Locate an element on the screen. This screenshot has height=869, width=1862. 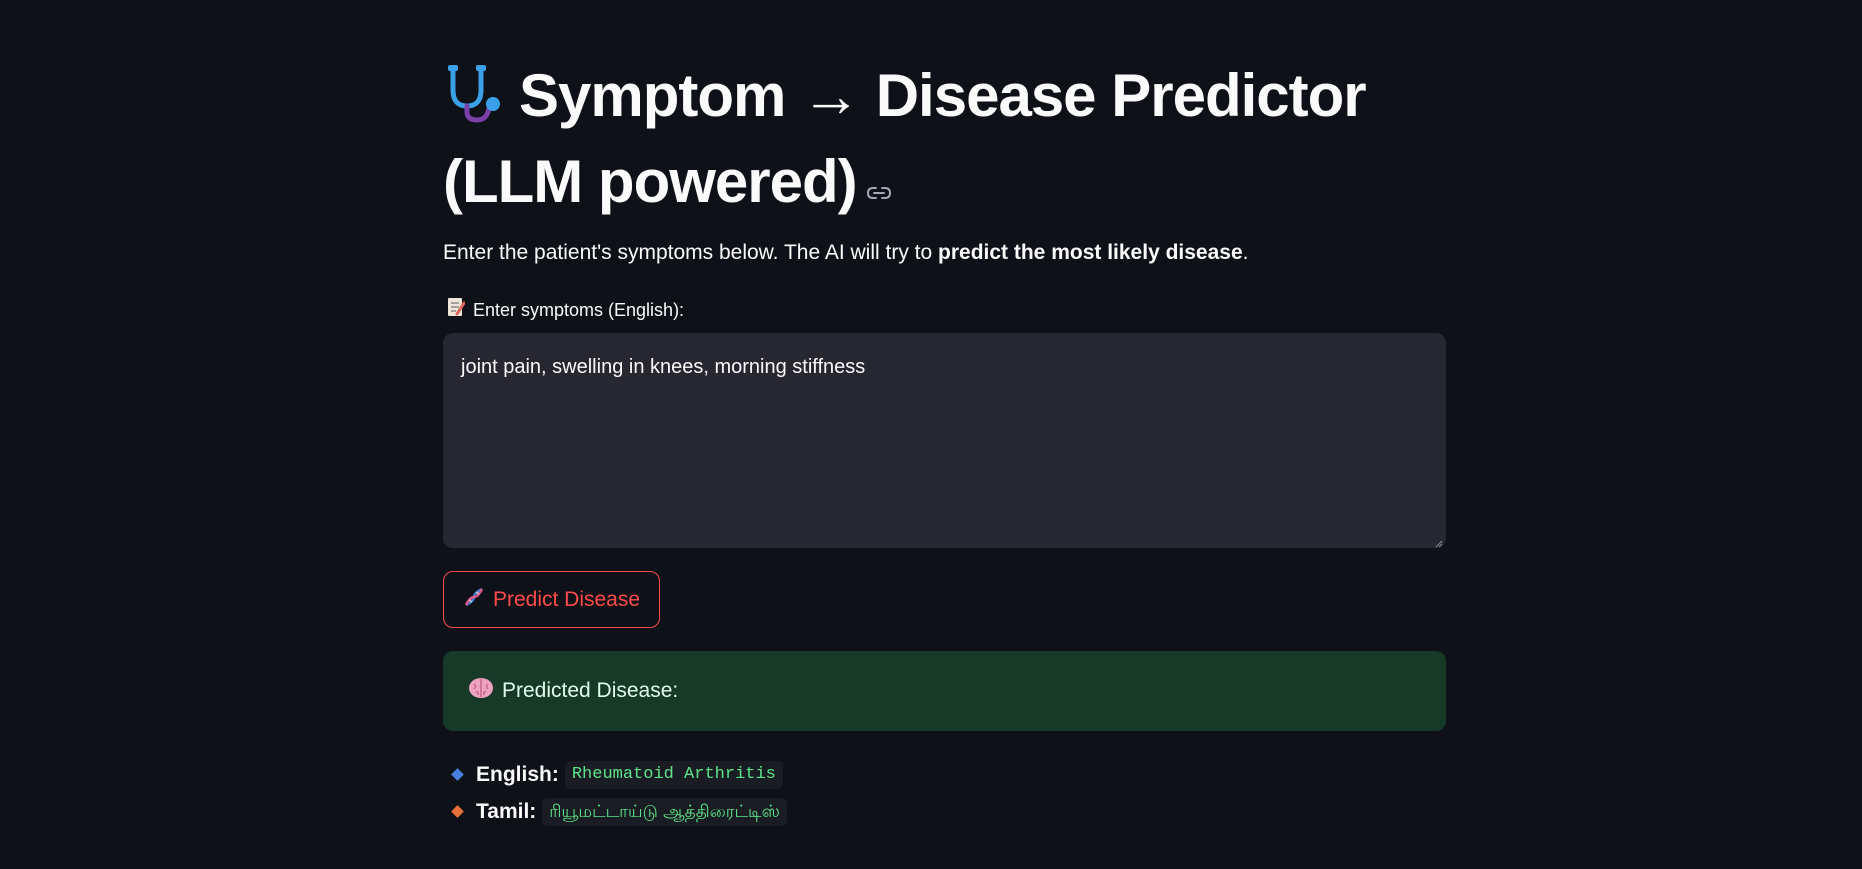
prediction-value-tamil: ரியூமட்டாய்டு ஆத்திரைட்டிஸ் is located at coordinates (664, 811).